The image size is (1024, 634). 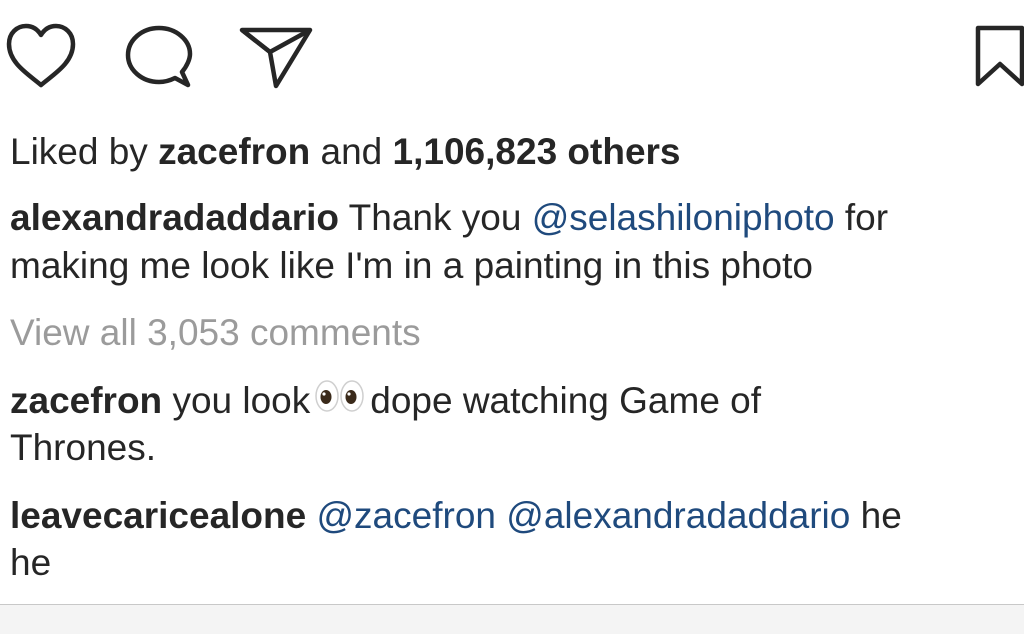 I want to click on comment-text: Thrones., so click(x=83, y=447).